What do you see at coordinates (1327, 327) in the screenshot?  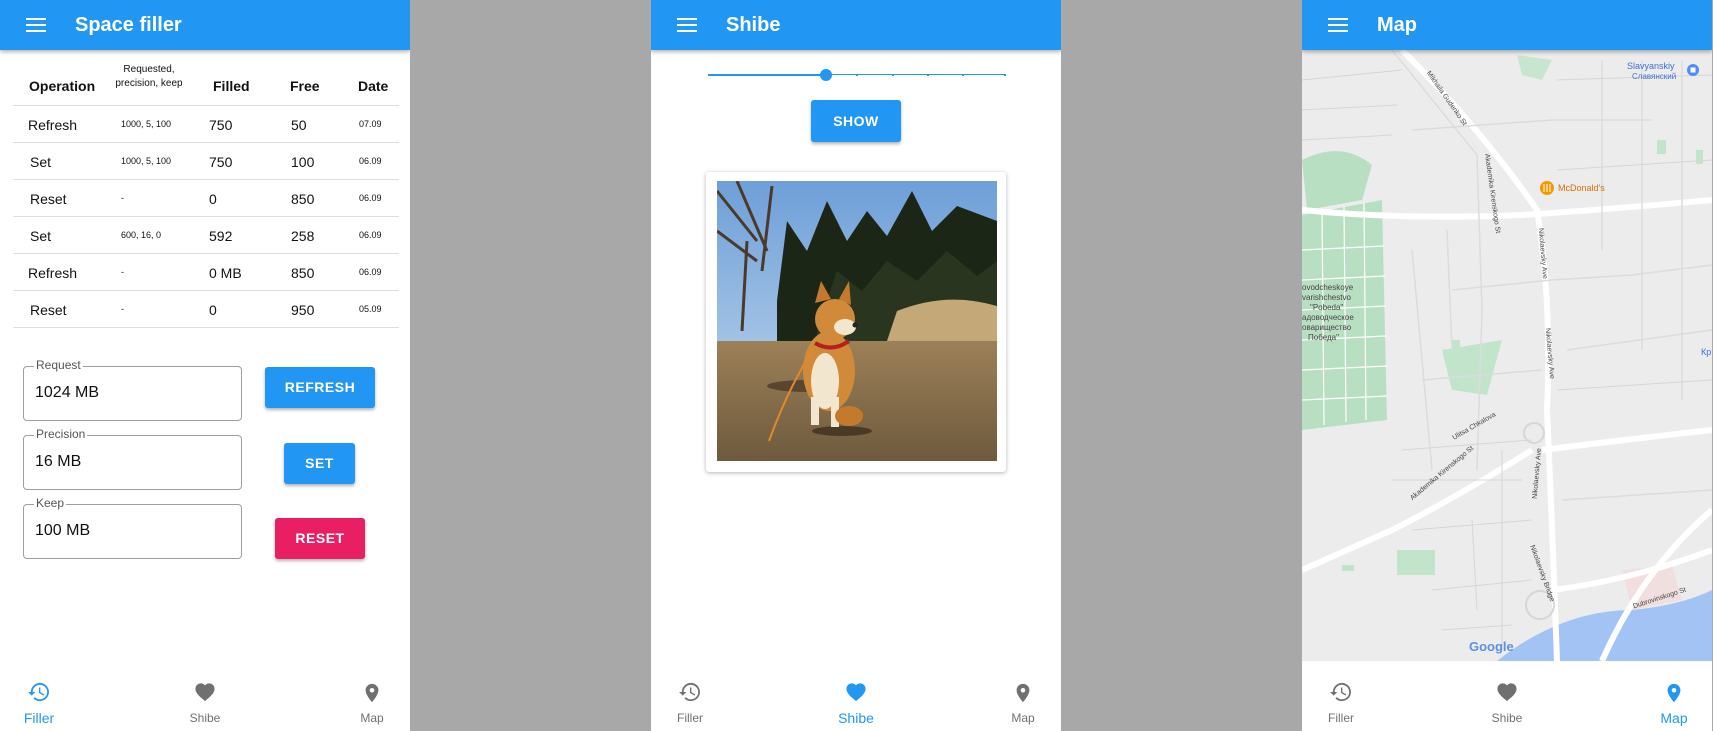 I see `map-label-garden-5: оварищество` at bounding box center [1327, 327].